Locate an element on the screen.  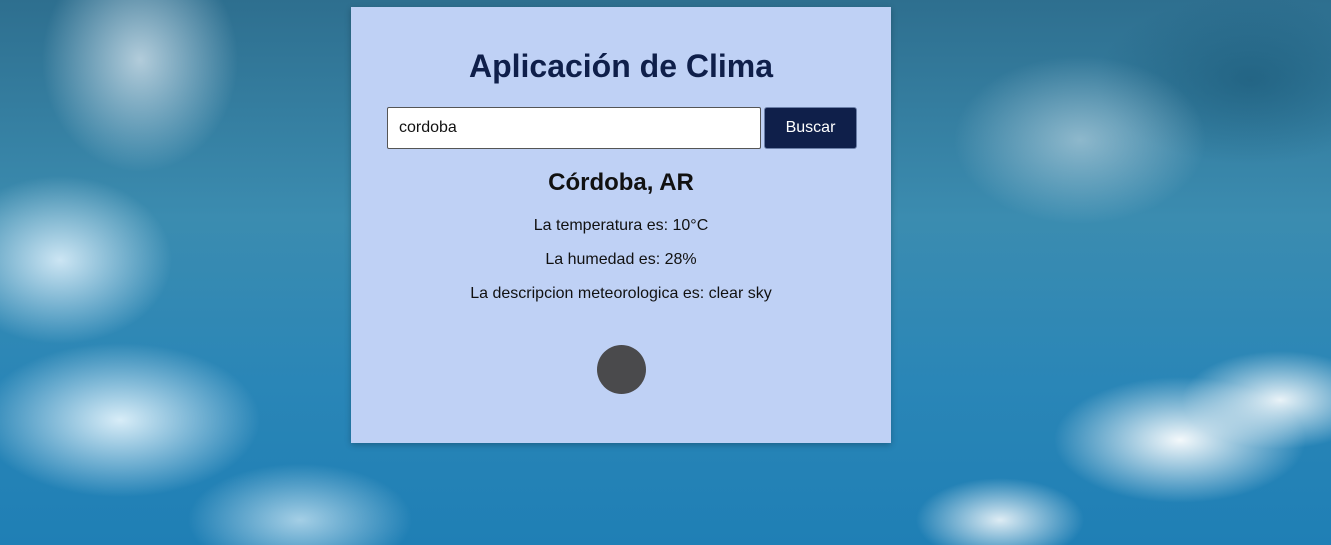
temperature-text: La temperatura es: 10°C is located at coordinates (621, 225).